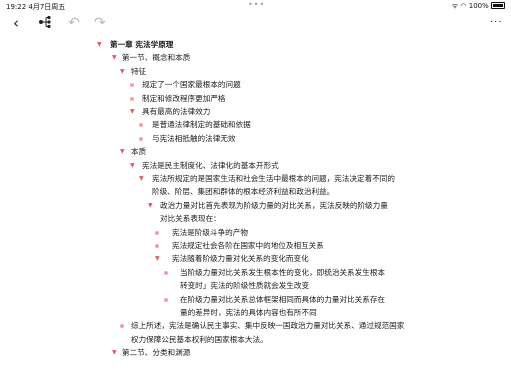 The height and width of the screenshot is (383, 511). I want to click on outline-item: 宪法规定社会各阶在国家中的地位及相互关系, so click(255, 245).